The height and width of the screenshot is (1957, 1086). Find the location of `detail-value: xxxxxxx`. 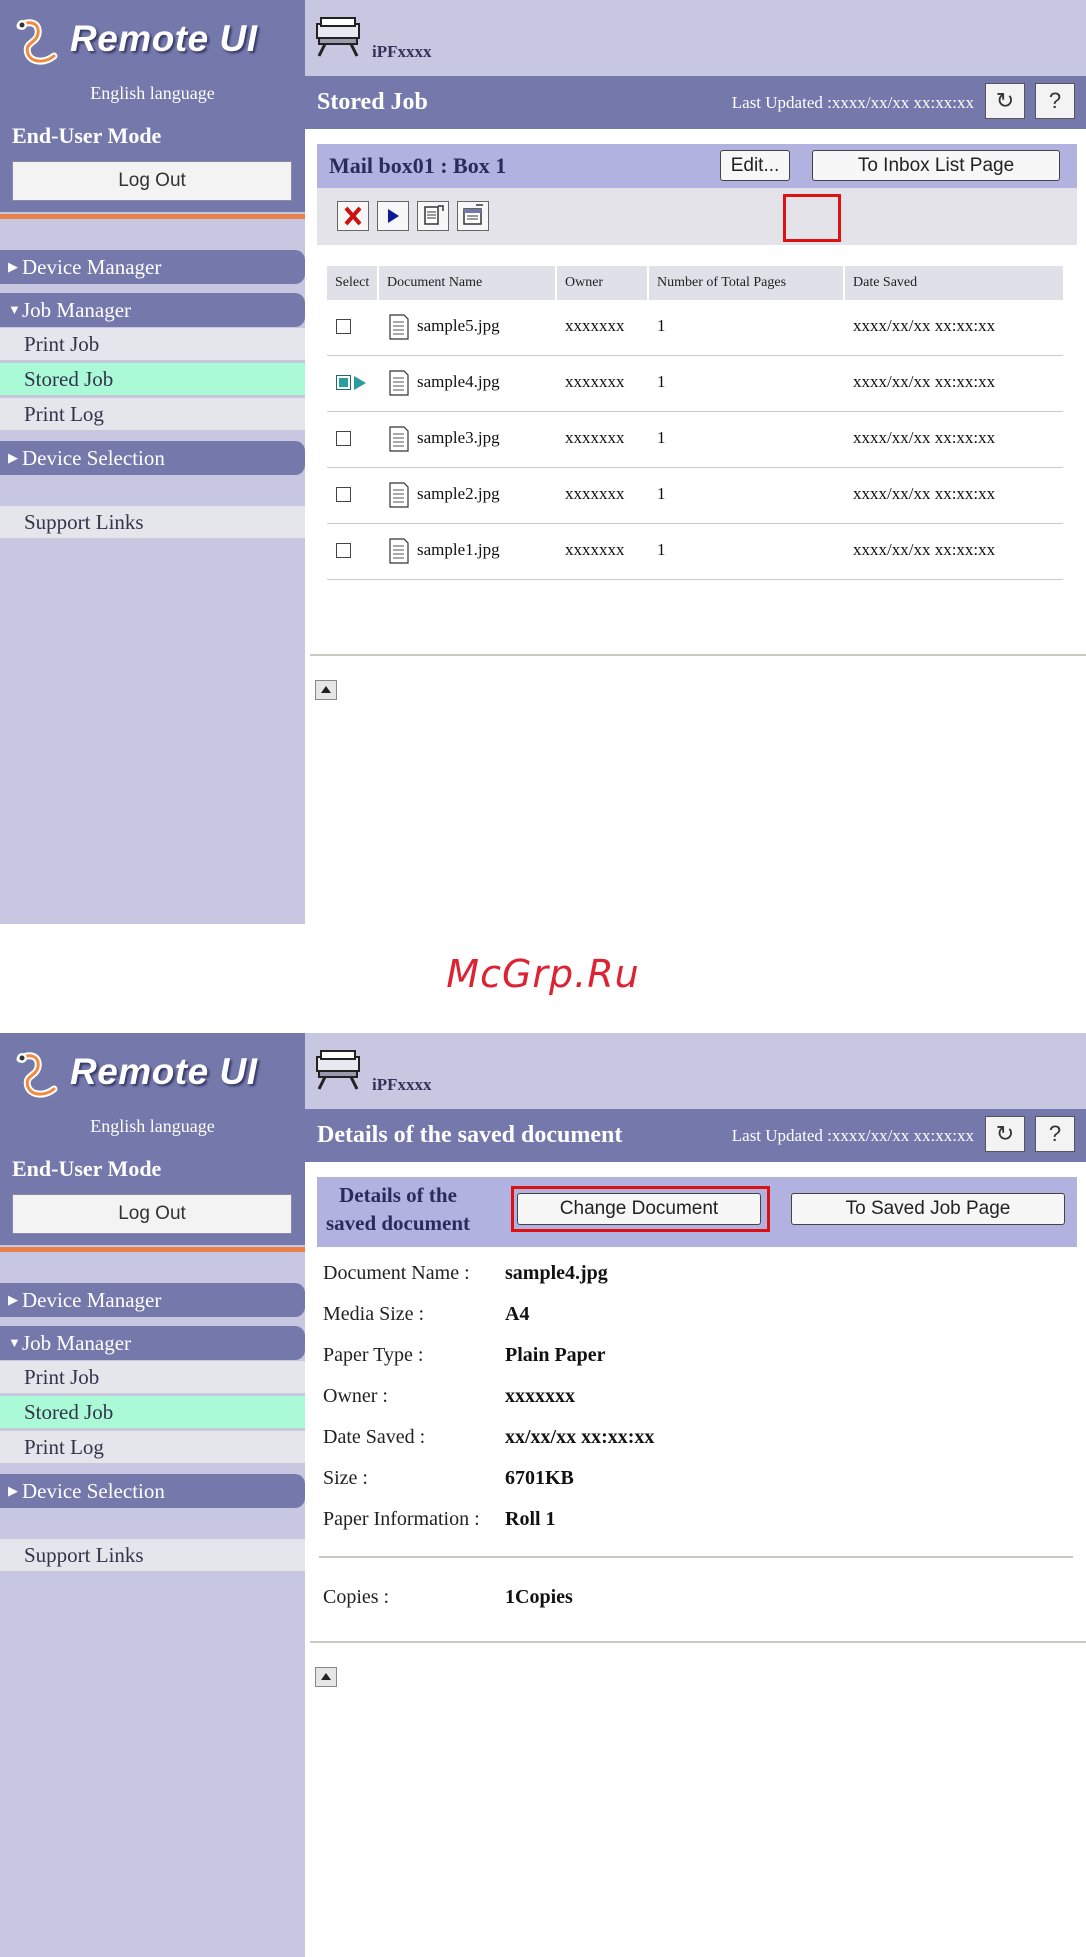

detail-value: xxxxxxx is located at coordinates (540, 1396).